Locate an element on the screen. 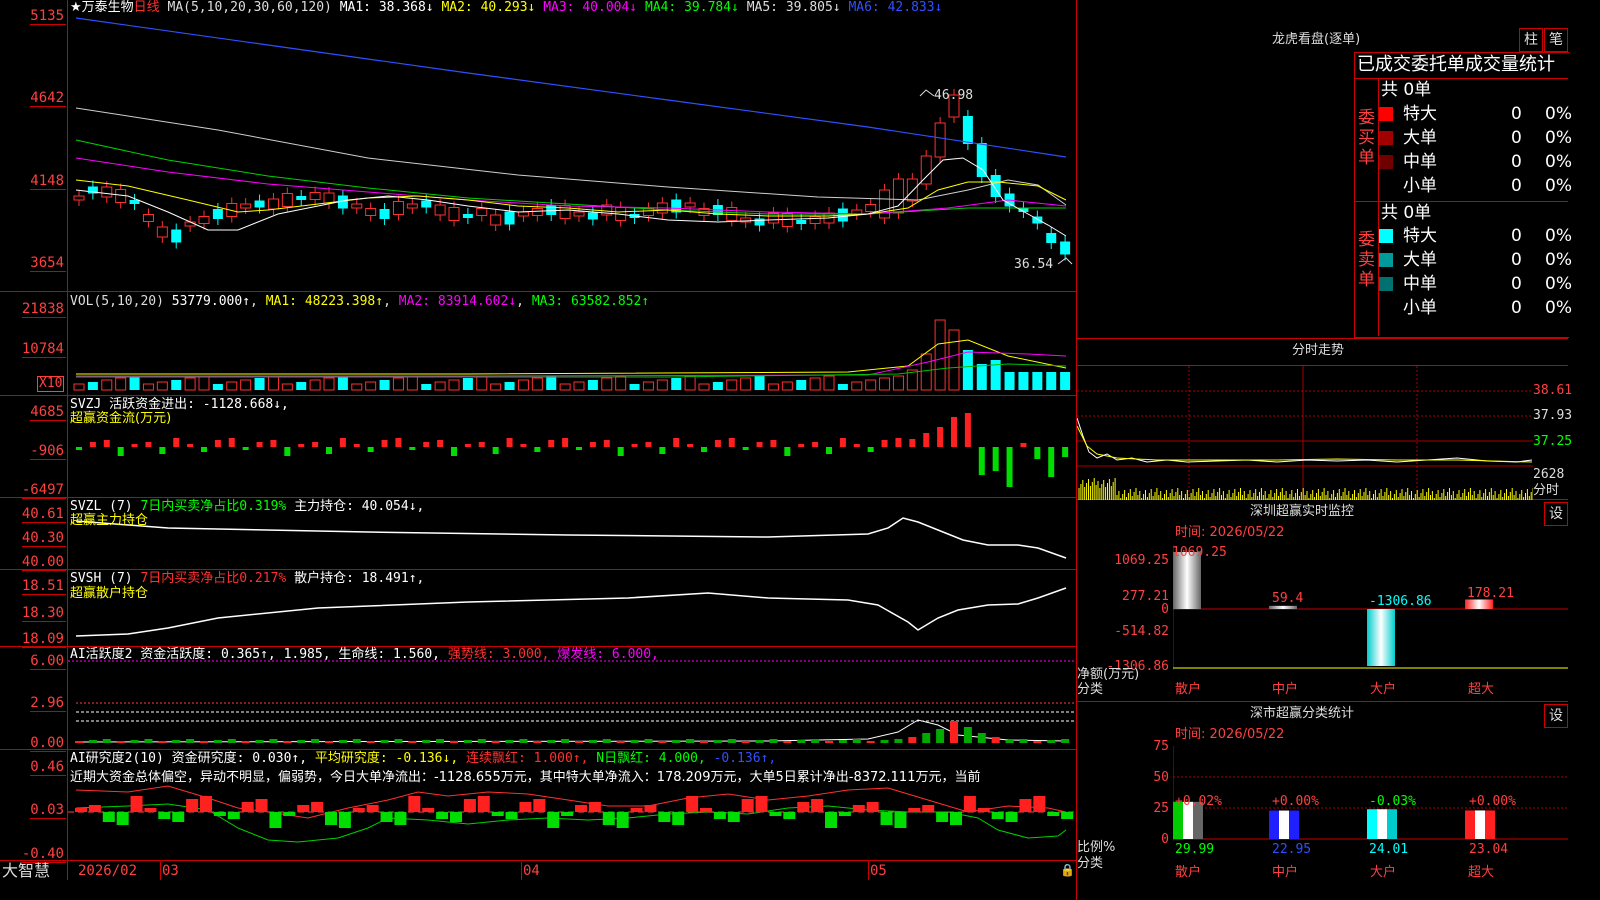 Image resolution: width=1600 pixels, height=900 pixels. buy-order-row: 小单 0 0% is located at coordinates (1475, 186).